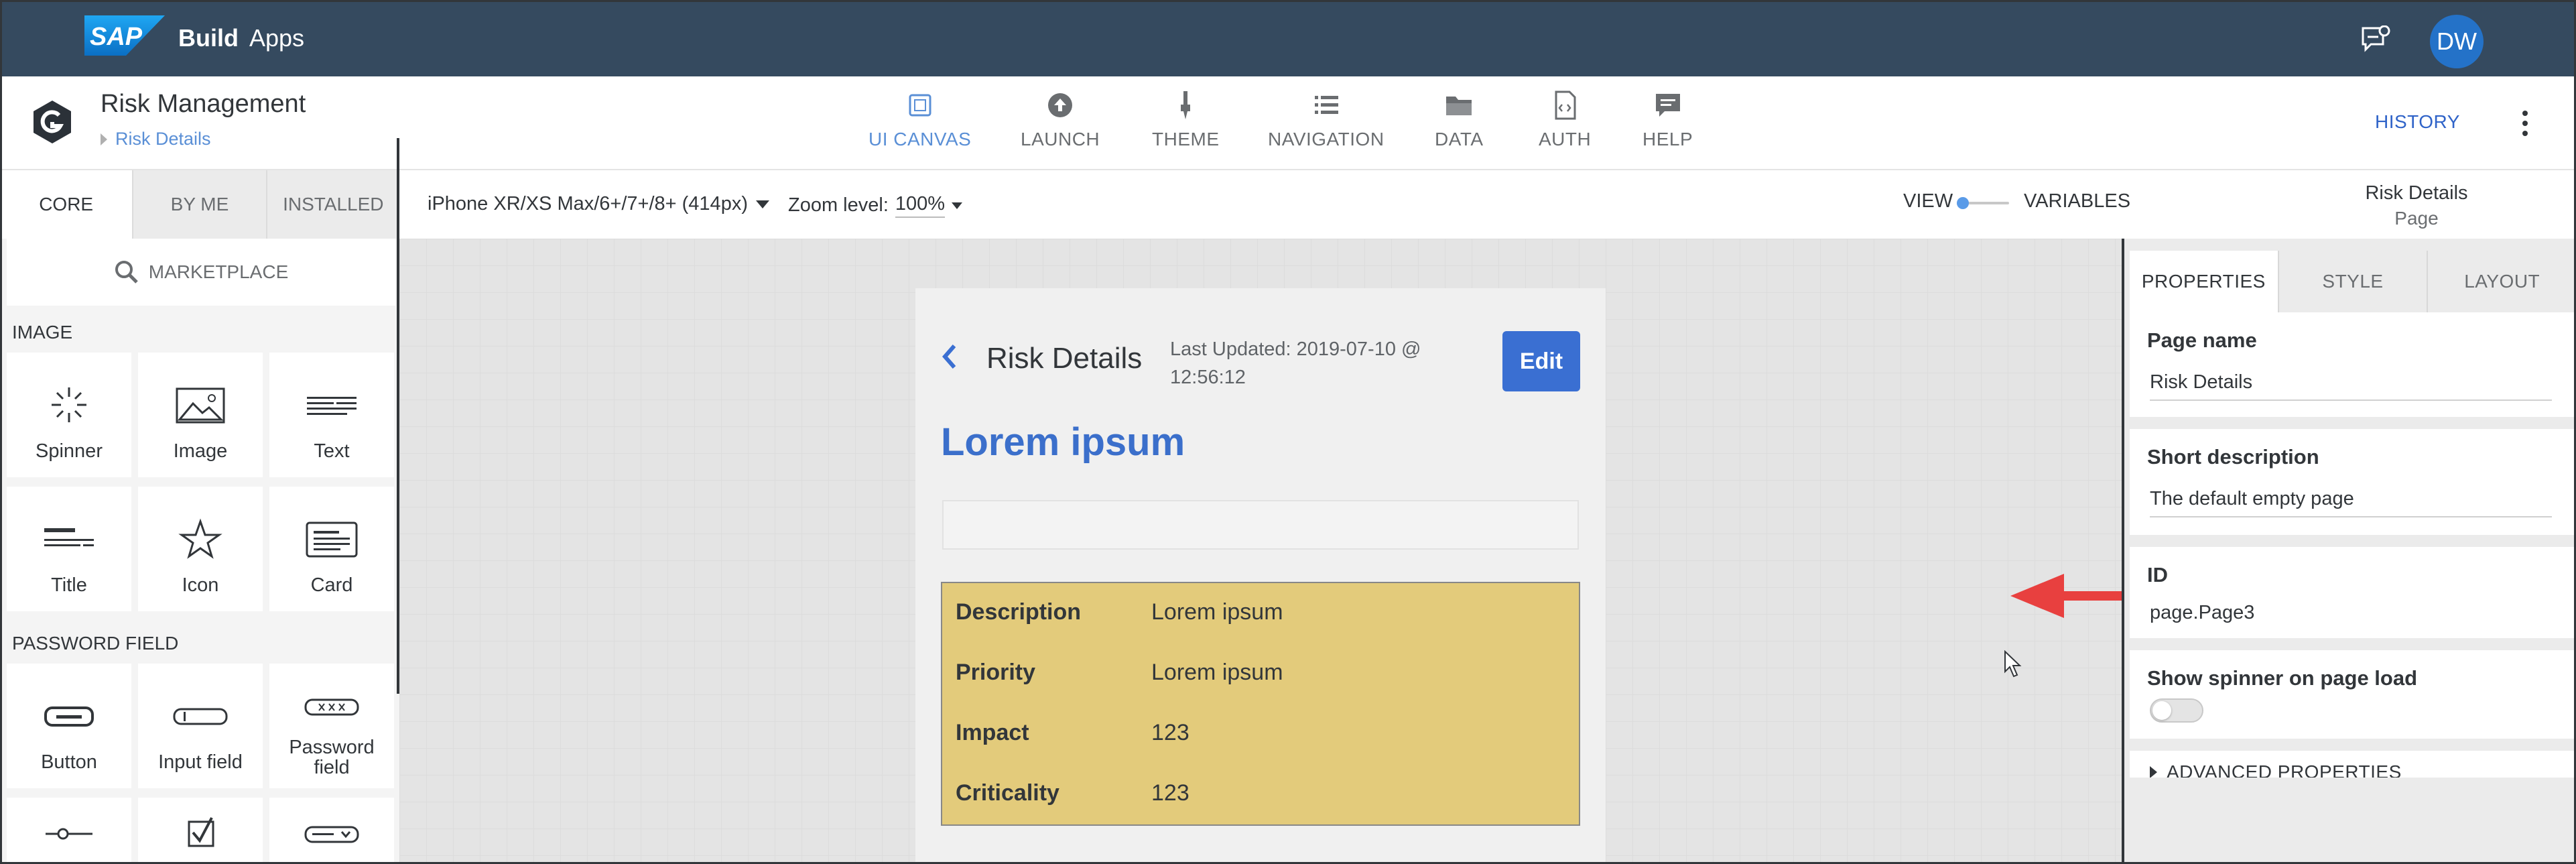 The width and height of the screenshot is (2576, 864). What do you see at coordinates (1063, 442) in the screenshot?
I see `heading-text: Lorem ipsum` at bounding box center [1063, 442].